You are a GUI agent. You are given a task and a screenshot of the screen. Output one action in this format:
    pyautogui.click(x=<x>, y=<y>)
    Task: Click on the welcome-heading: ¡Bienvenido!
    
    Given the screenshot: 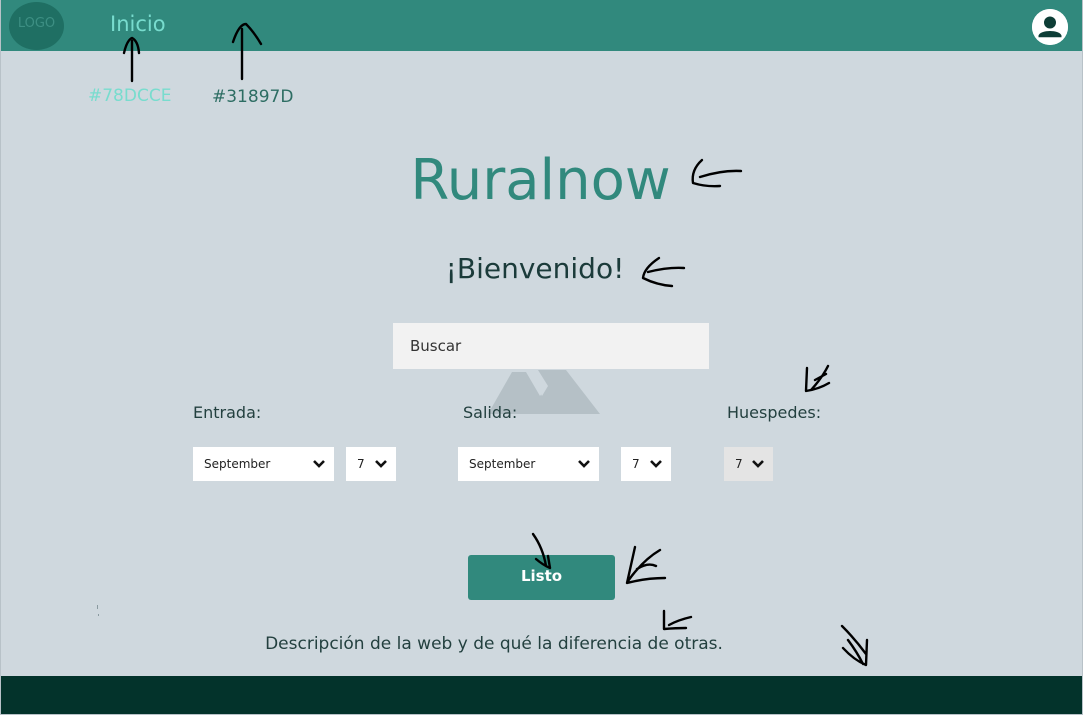 What is the action you would take?
    pyautogui.click(x=535, y=268)
    